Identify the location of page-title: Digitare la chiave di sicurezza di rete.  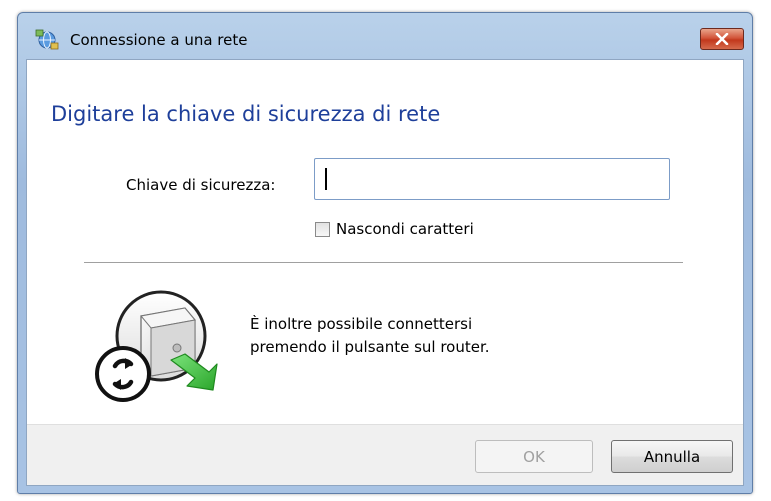
(246, 114).